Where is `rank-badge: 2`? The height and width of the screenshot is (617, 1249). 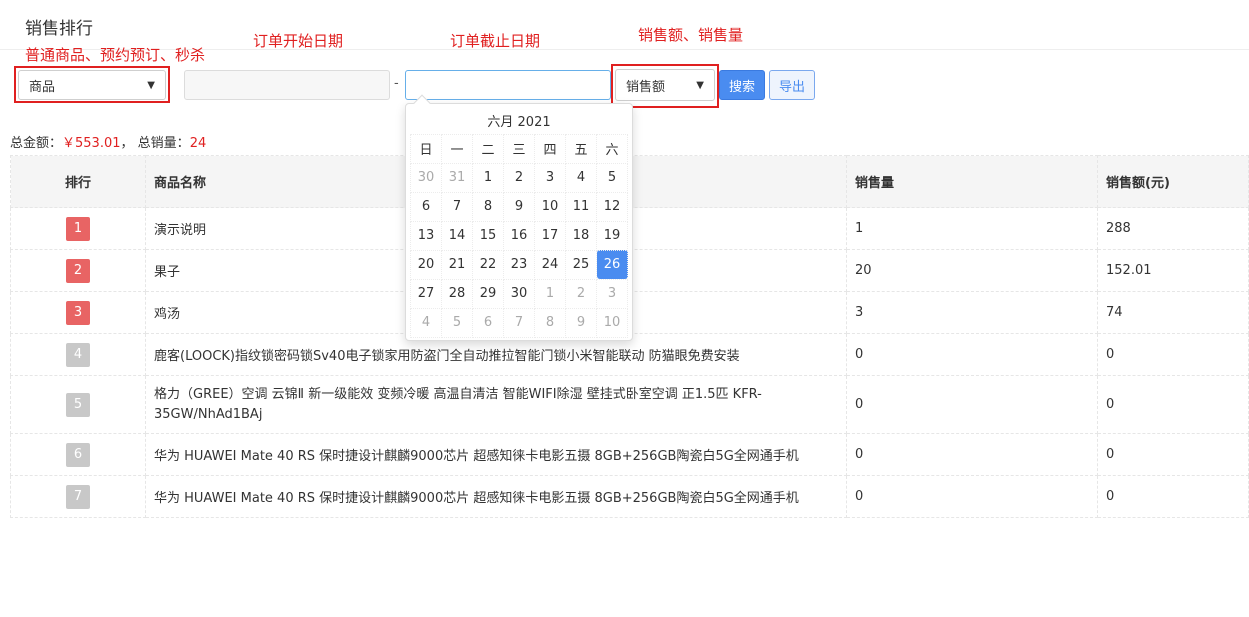
rank-badge: 2 is located at coordinates (78, 270).